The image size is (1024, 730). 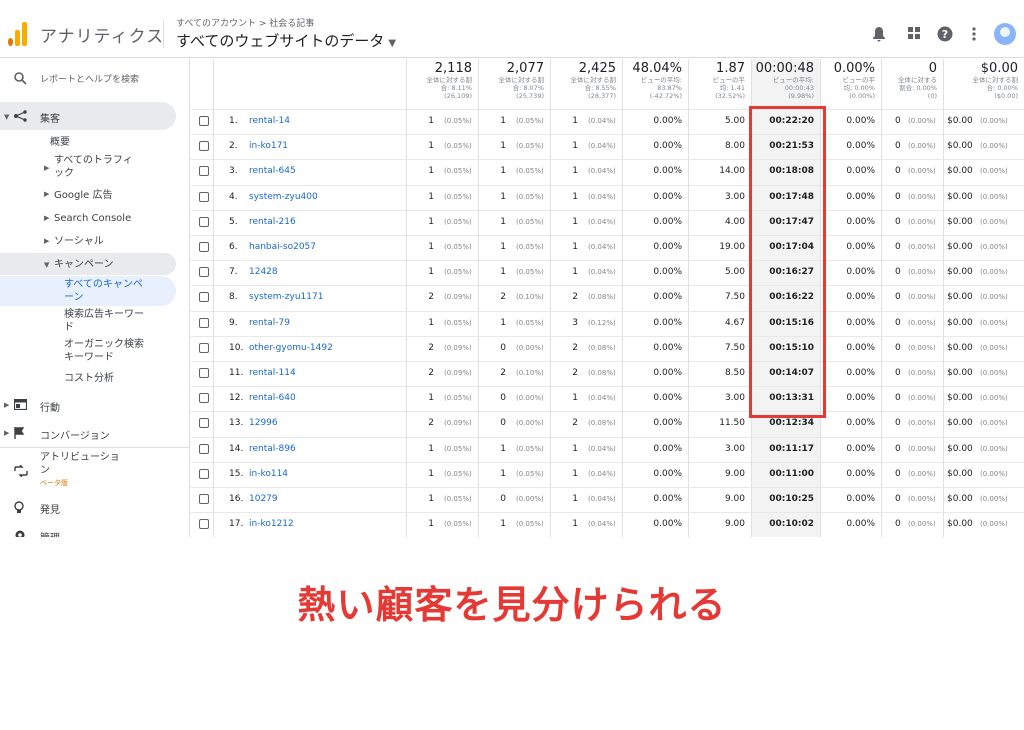 I want to click on campaign-link: rental-896, so click(x=272, y=449).